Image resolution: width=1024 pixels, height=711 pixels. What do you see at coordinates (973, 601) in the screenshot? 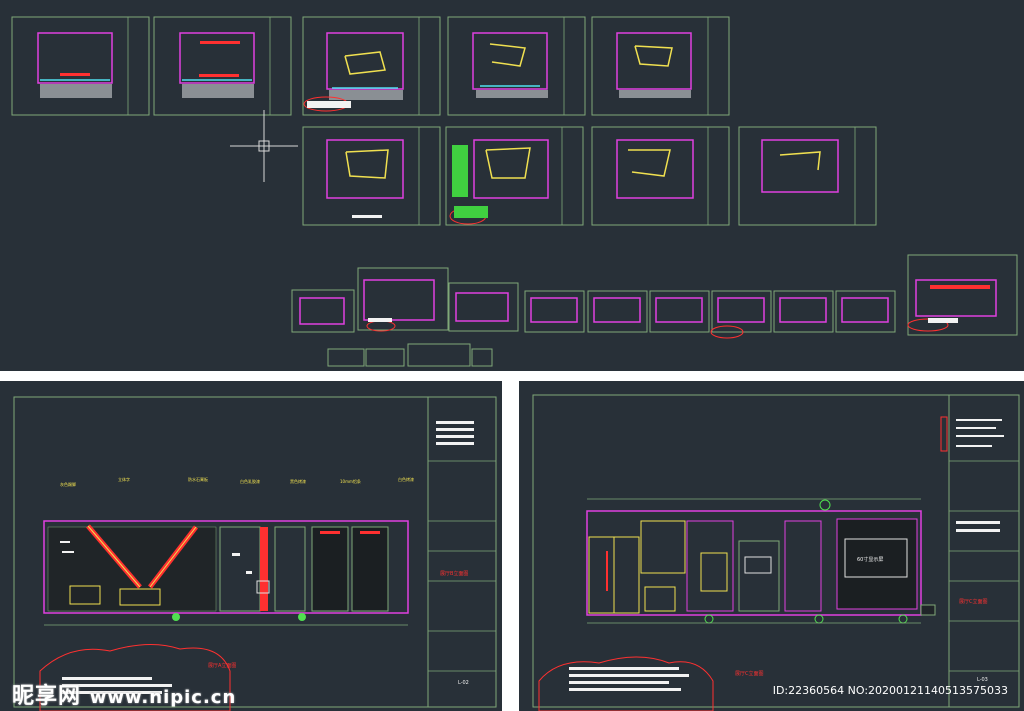
I see `title-block-label: 展厅C立面图` at bounding box center [973, 601].